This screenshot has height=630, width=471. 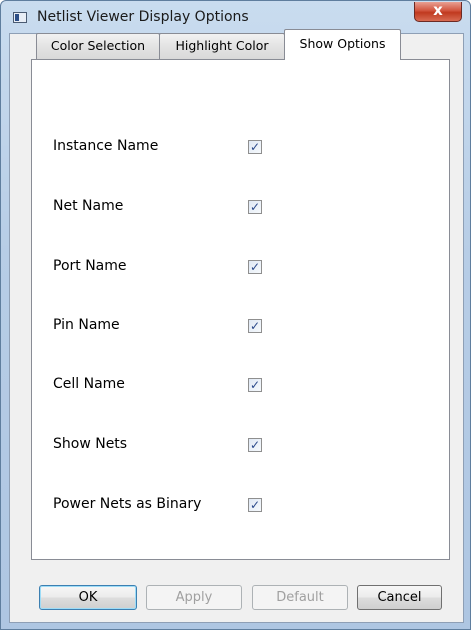 I want to click on ok-button: OK, so click(x=88, y=597).